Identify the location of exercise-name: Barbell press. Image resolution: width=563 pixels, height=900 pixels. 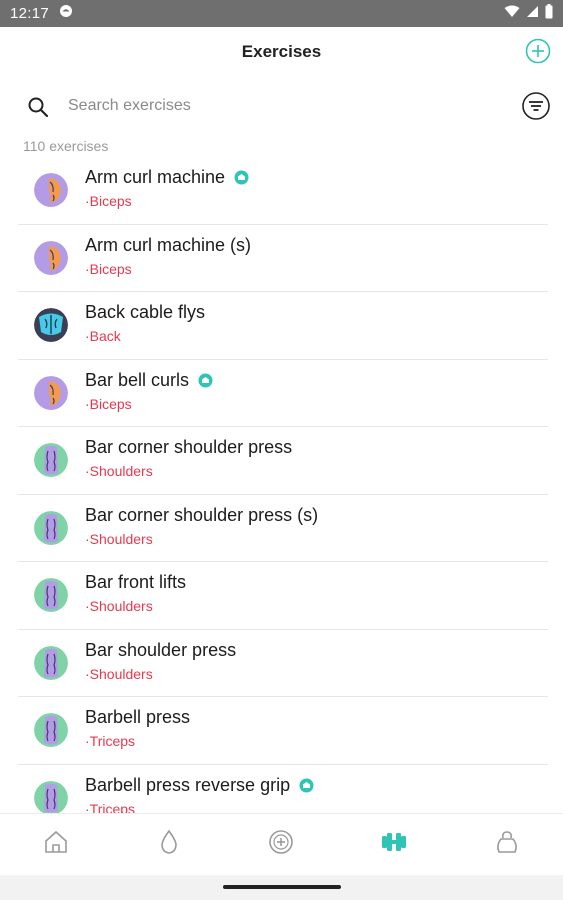
(138, 717).